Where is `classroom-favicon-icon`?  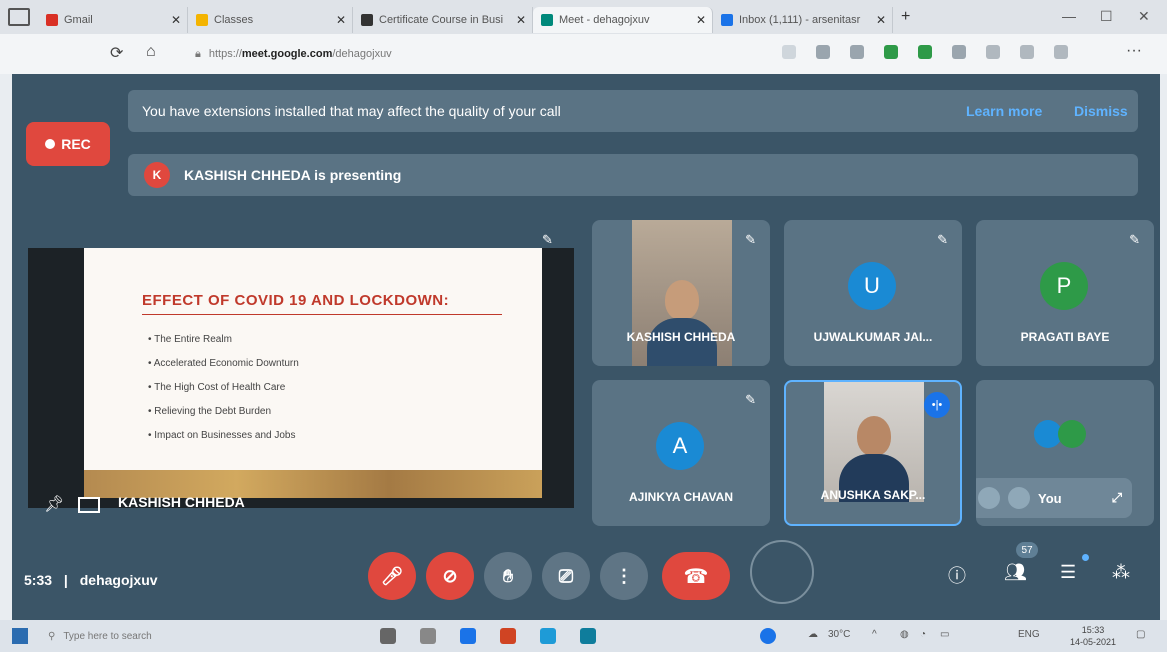
classroom-favicon-icon is located at coordinates (202, 20).